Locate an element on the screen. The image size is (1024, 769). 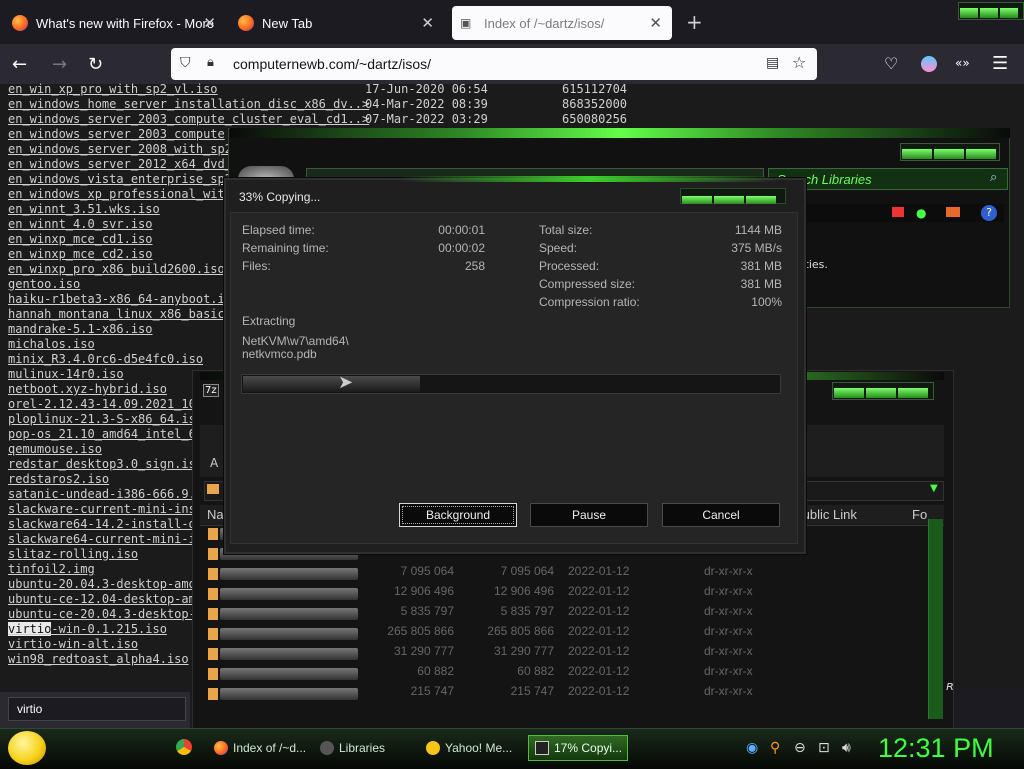
new-tab-plus-icon: + is located at coordinates (694, 22).